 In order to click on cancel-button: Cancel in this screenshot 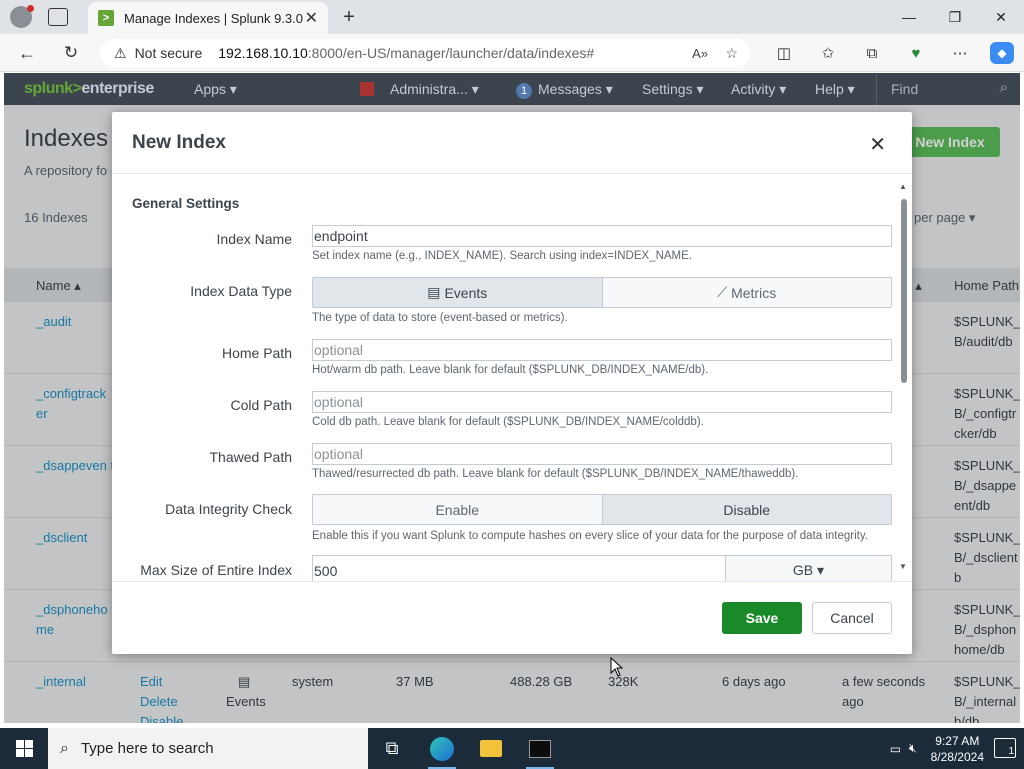, I will do `click(852, 618)`.